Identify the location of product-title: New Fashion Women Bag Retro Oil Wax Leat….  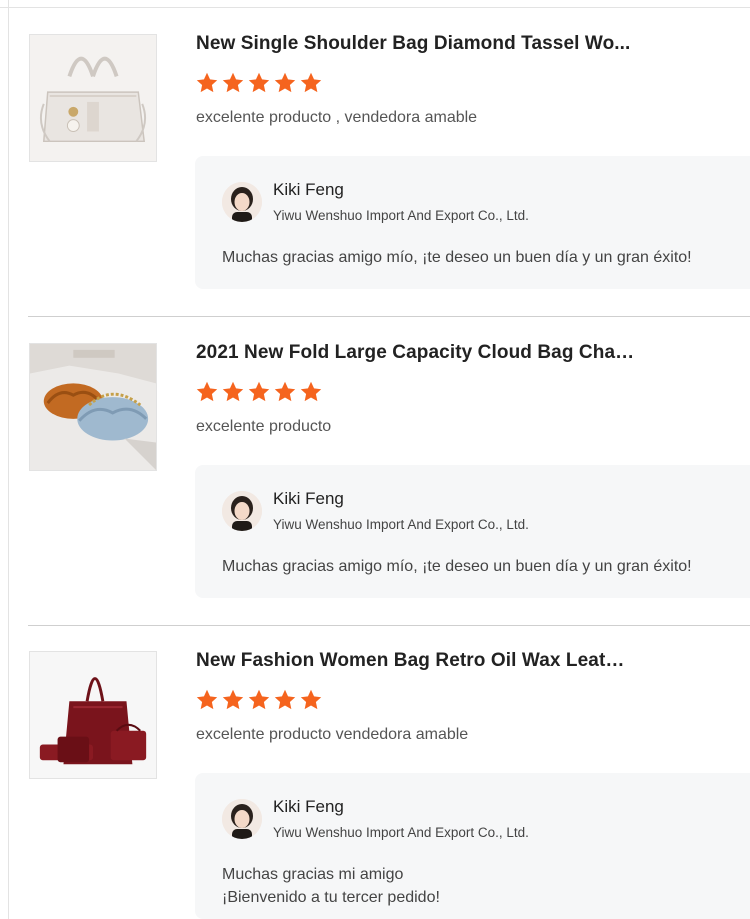
(416, 661).